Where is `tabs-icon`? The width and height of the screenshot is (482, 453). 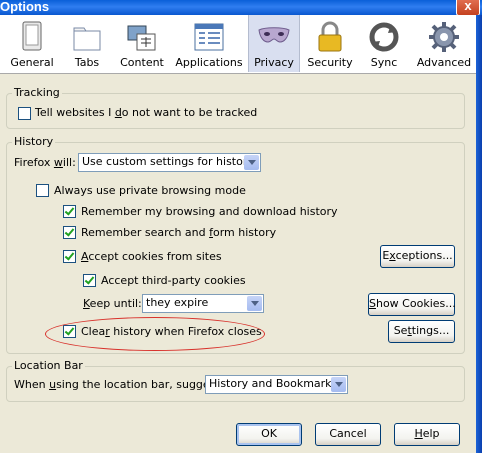
tabs-icon is located at coordinates (87, 39).